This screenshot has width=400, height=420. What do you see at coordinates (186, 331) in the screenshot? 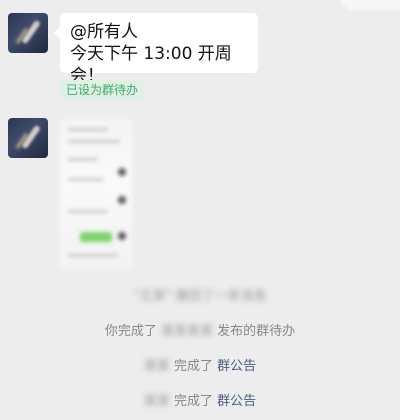
I see `blurred-name: 某某某某` at bounding box center [186, 331].